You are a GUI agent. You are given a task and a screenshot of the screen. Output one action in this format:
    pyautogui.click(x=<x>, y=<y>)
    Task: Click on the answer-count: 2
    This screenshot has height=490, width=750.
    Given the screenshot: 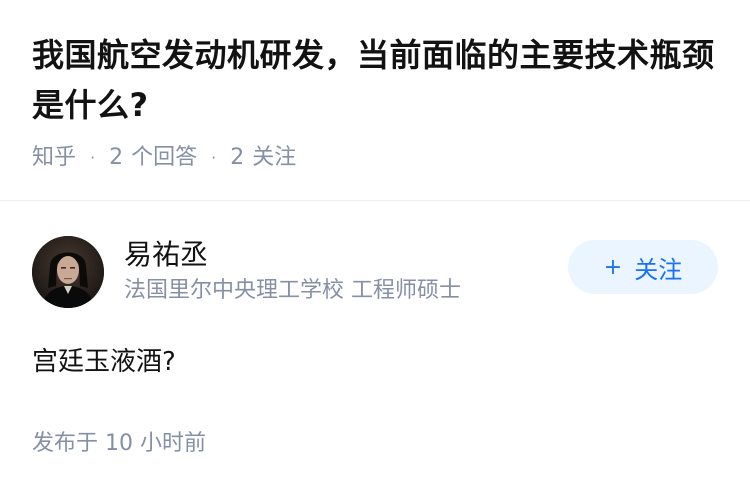 What is the action you would take?
    pyautogui.click(x=116, y=158)
    